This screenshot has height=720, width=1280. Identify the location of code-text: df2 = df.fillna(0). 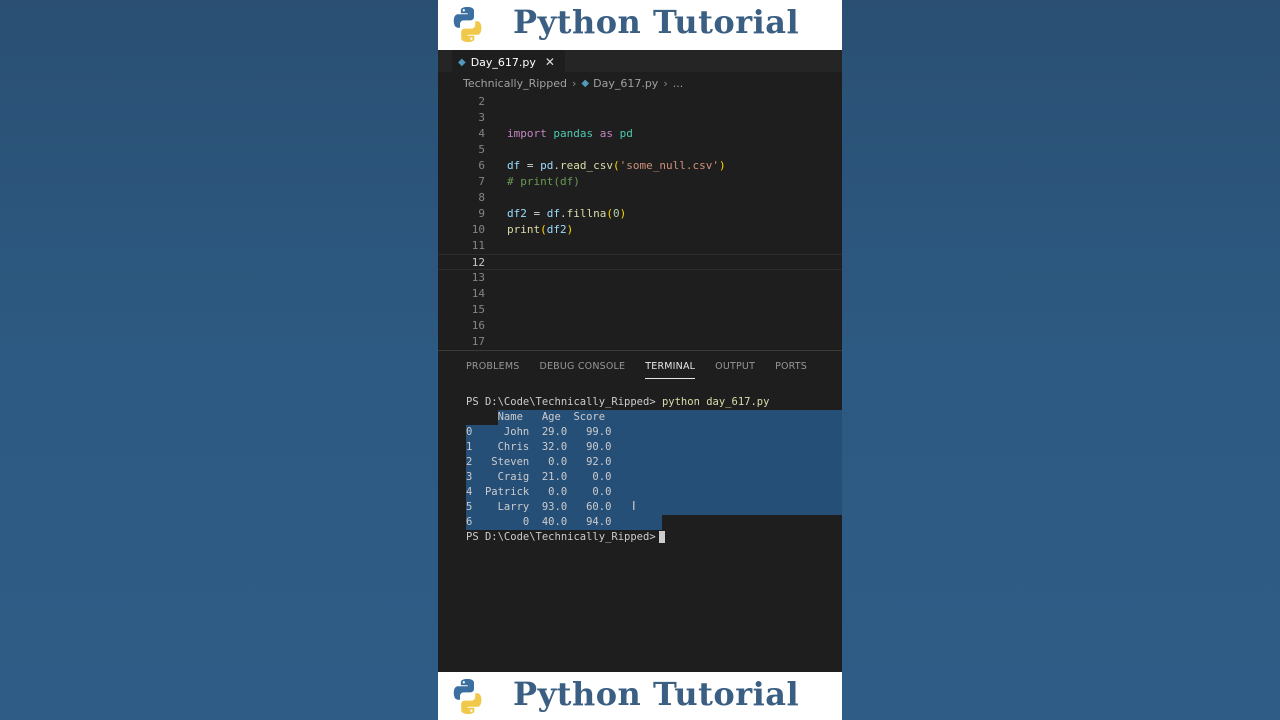
(566, 214).